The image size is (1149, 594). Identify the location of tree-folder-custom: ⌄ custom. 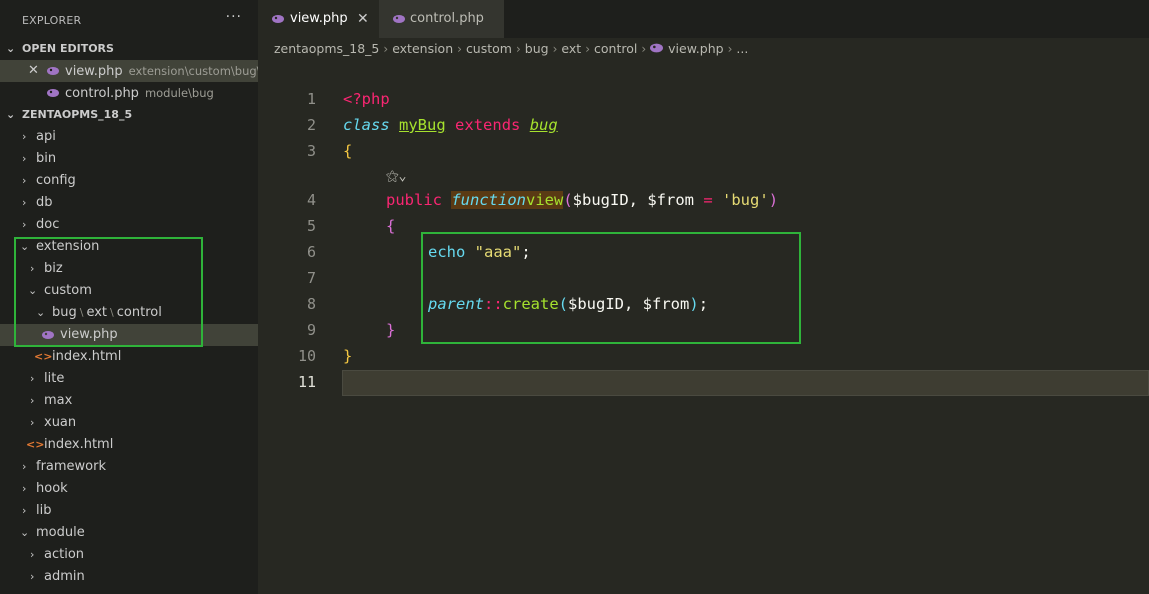
(129, 291).